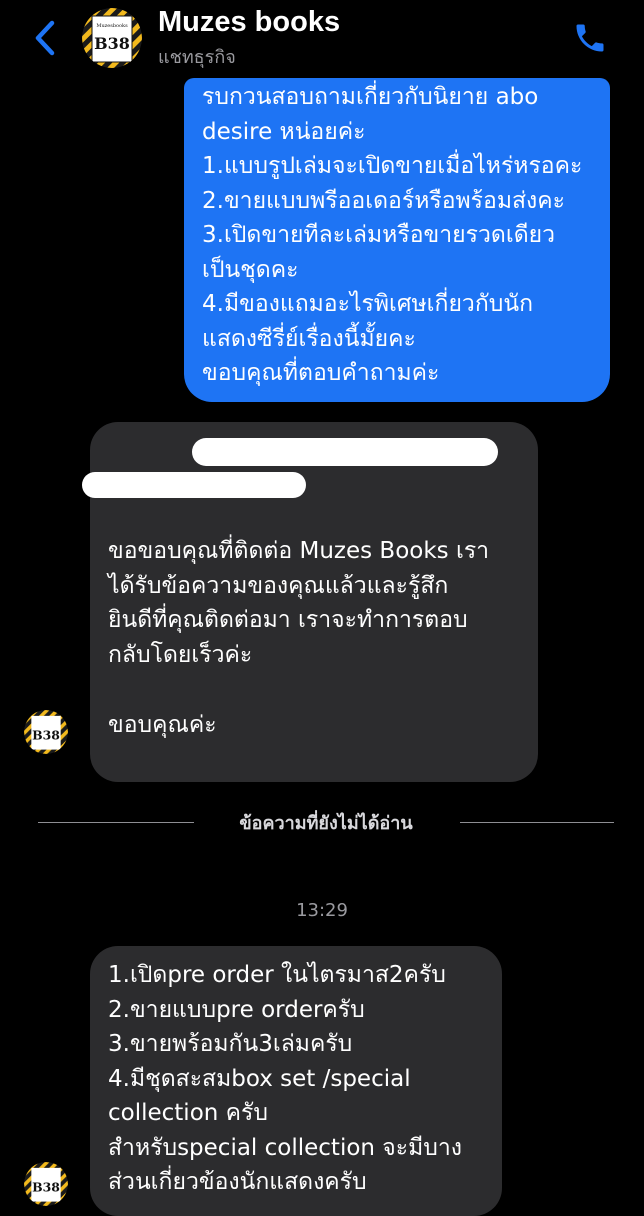 The image size is (644, 1216). I want to click on thanks-text: ขอบคุณค่ะ, so click(162, 725).